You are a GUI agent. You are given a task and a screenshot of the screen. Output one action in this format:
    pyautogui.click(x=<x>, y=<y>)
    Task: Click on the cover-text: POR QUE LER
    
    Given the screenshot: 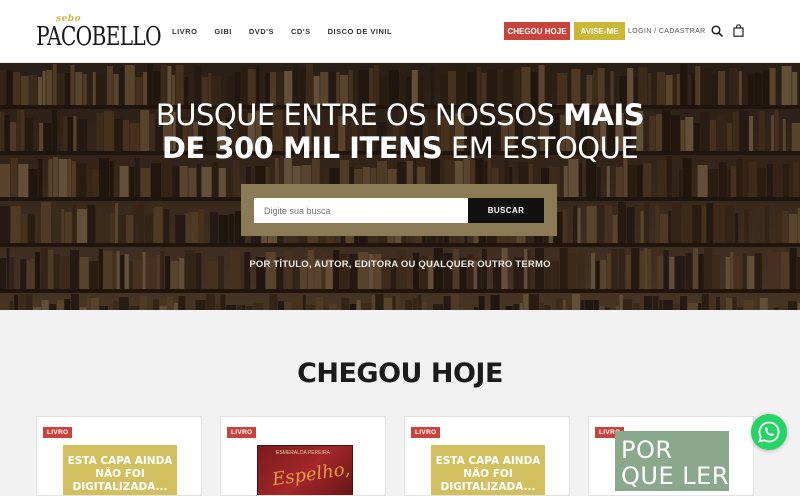 What is the action you would take?
    pyautogui.click(x=675, y=463)
    